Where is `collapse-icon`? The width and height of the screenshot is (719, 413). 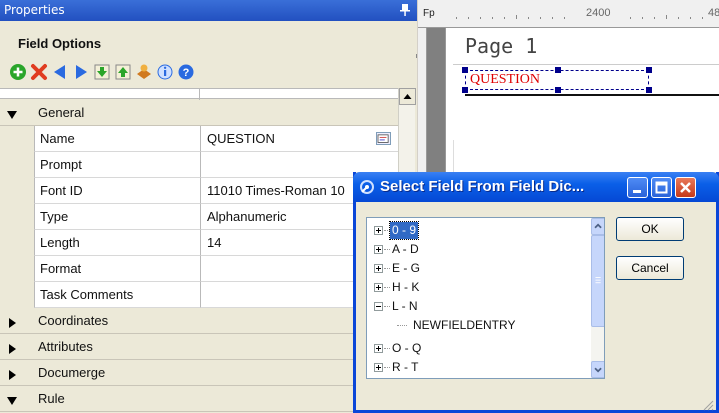
collapse-icon is located at coordinates (378, 306).